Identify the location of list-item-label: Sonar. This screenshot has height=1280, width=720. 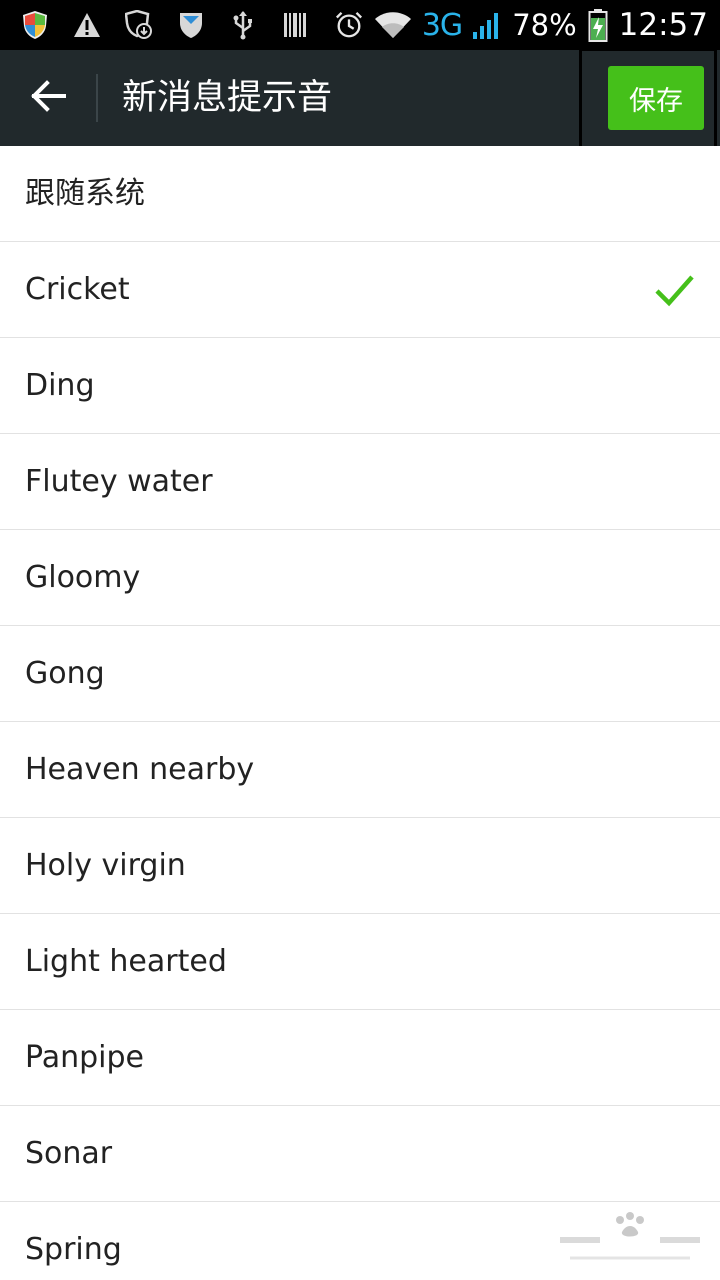
(69, 1153).